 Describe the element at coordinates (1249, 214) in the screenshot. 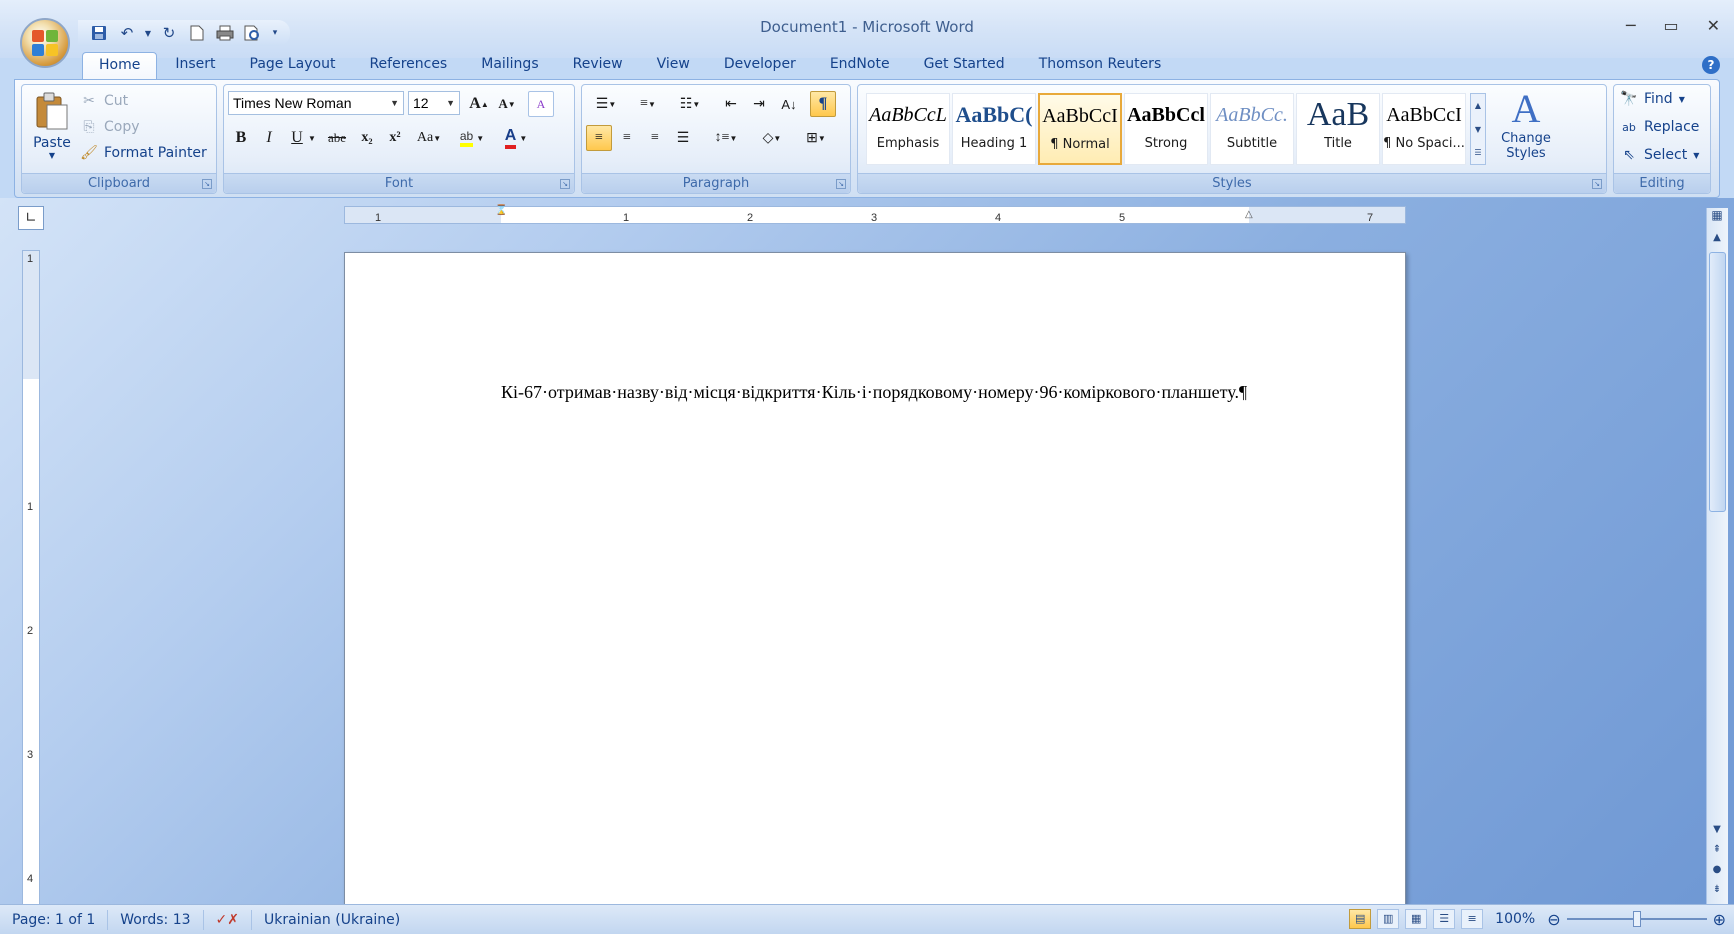

I see `right-indent-marker: △` at that location.